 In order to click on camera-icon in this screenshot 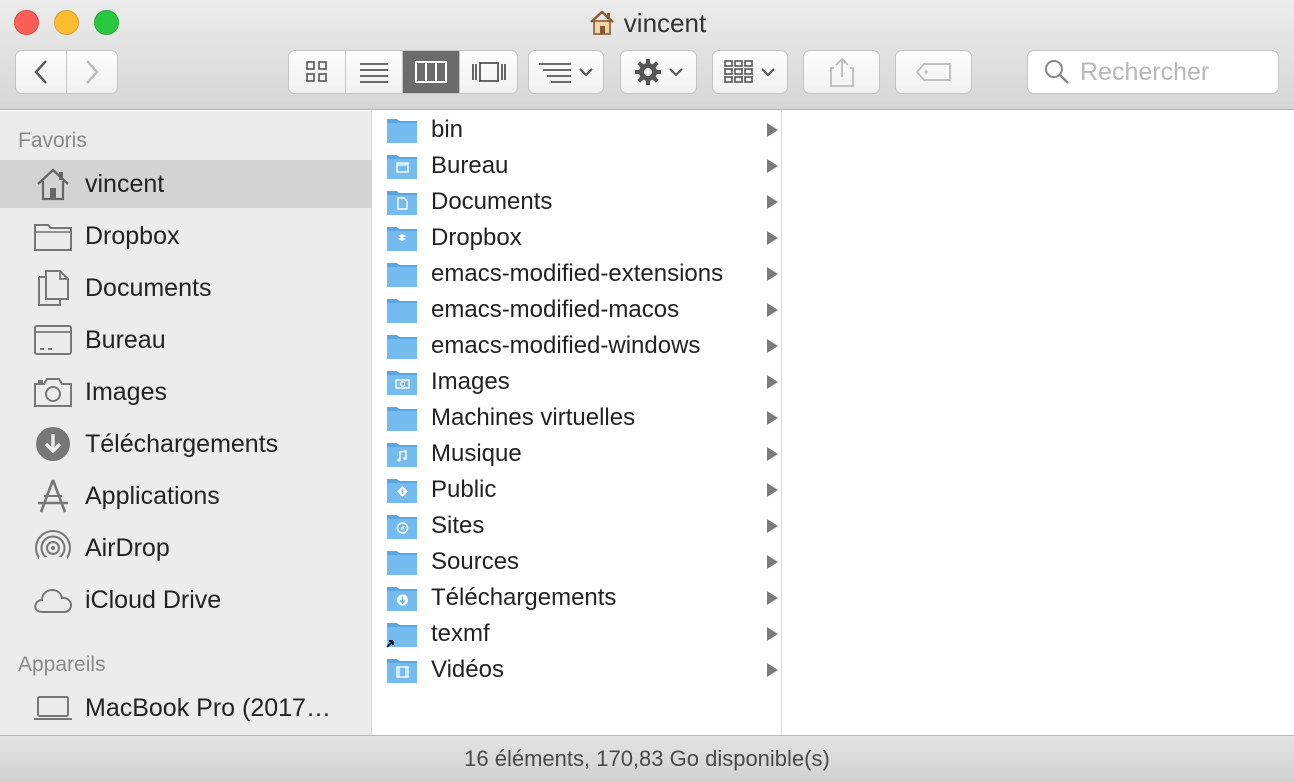, I will do `click(53, 392)`.